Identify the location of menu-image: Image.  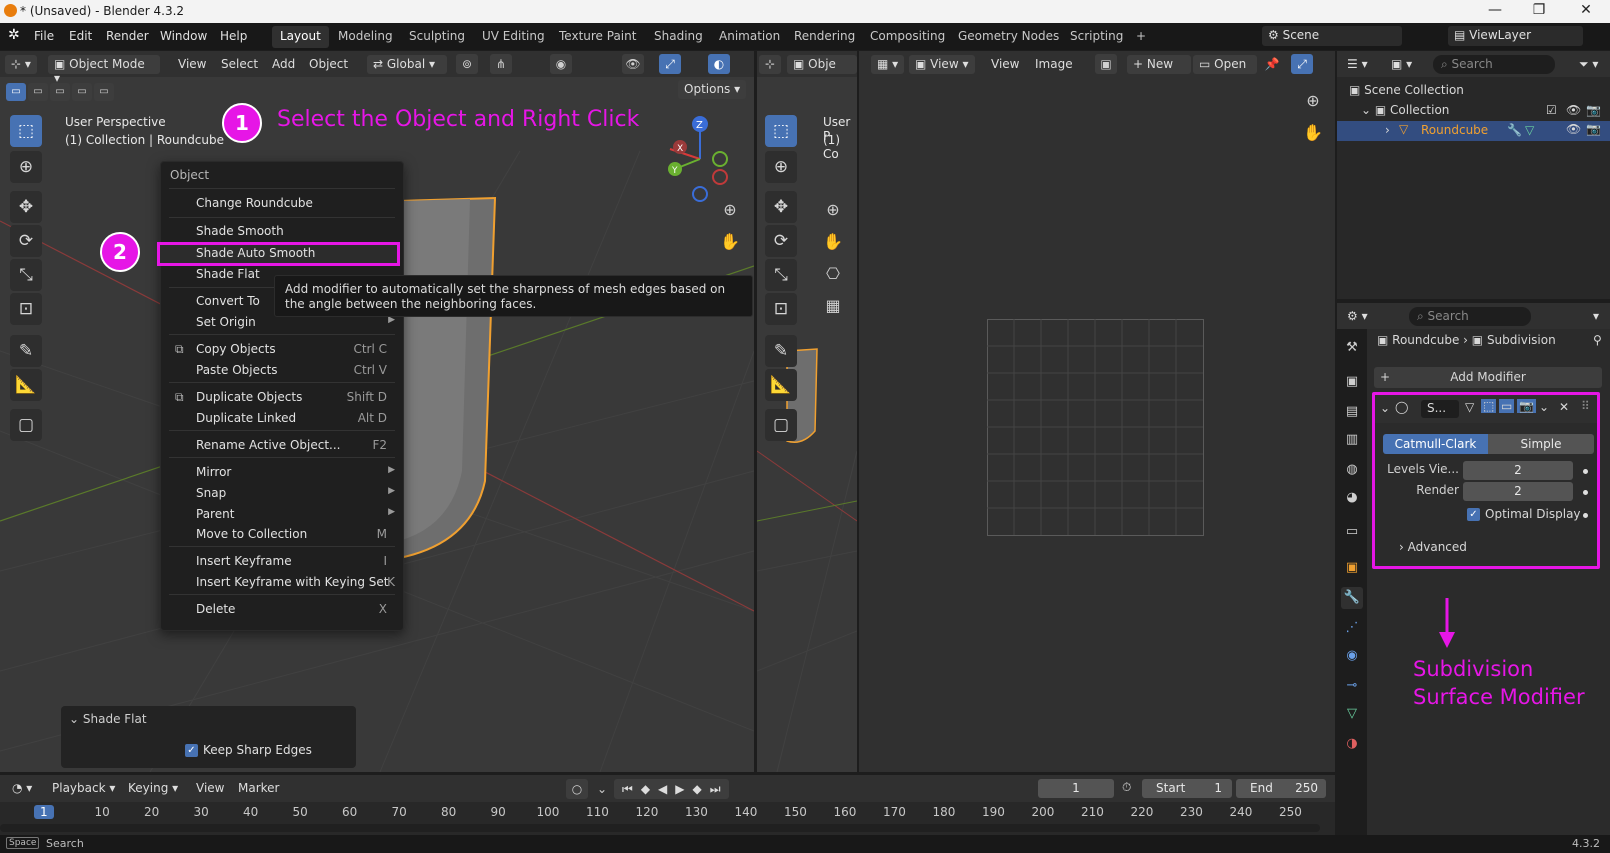
(1054, 64).